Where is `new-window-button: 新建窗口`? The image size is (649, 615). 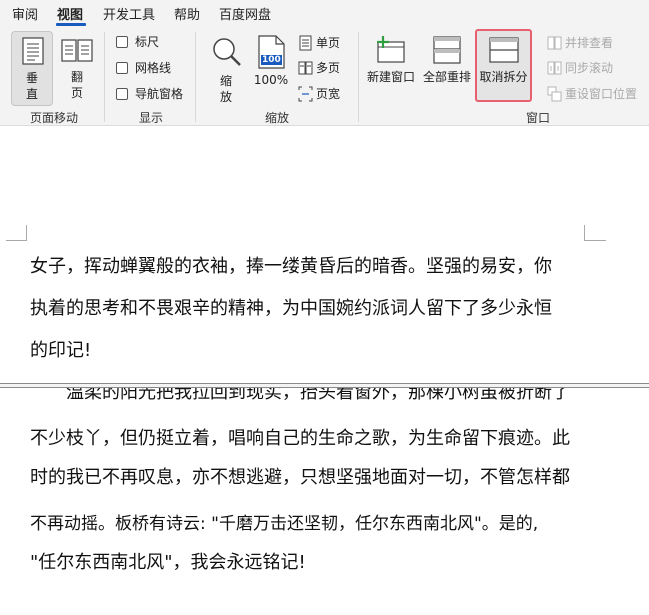
new-window-button: 新建窗口 is located at coordinates (391, 61).